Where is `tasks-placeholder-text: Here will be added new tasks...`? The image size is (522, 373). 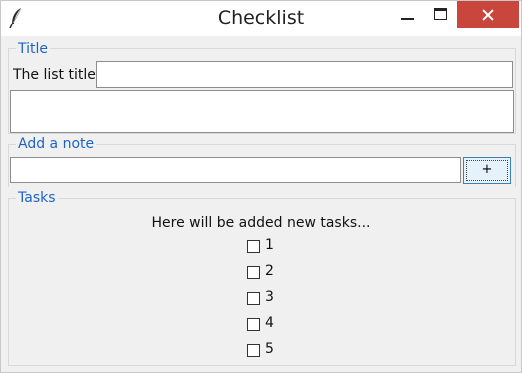 tasks-placeholder-text: Here will be added new tasks... is located at coordinates (261, 223).